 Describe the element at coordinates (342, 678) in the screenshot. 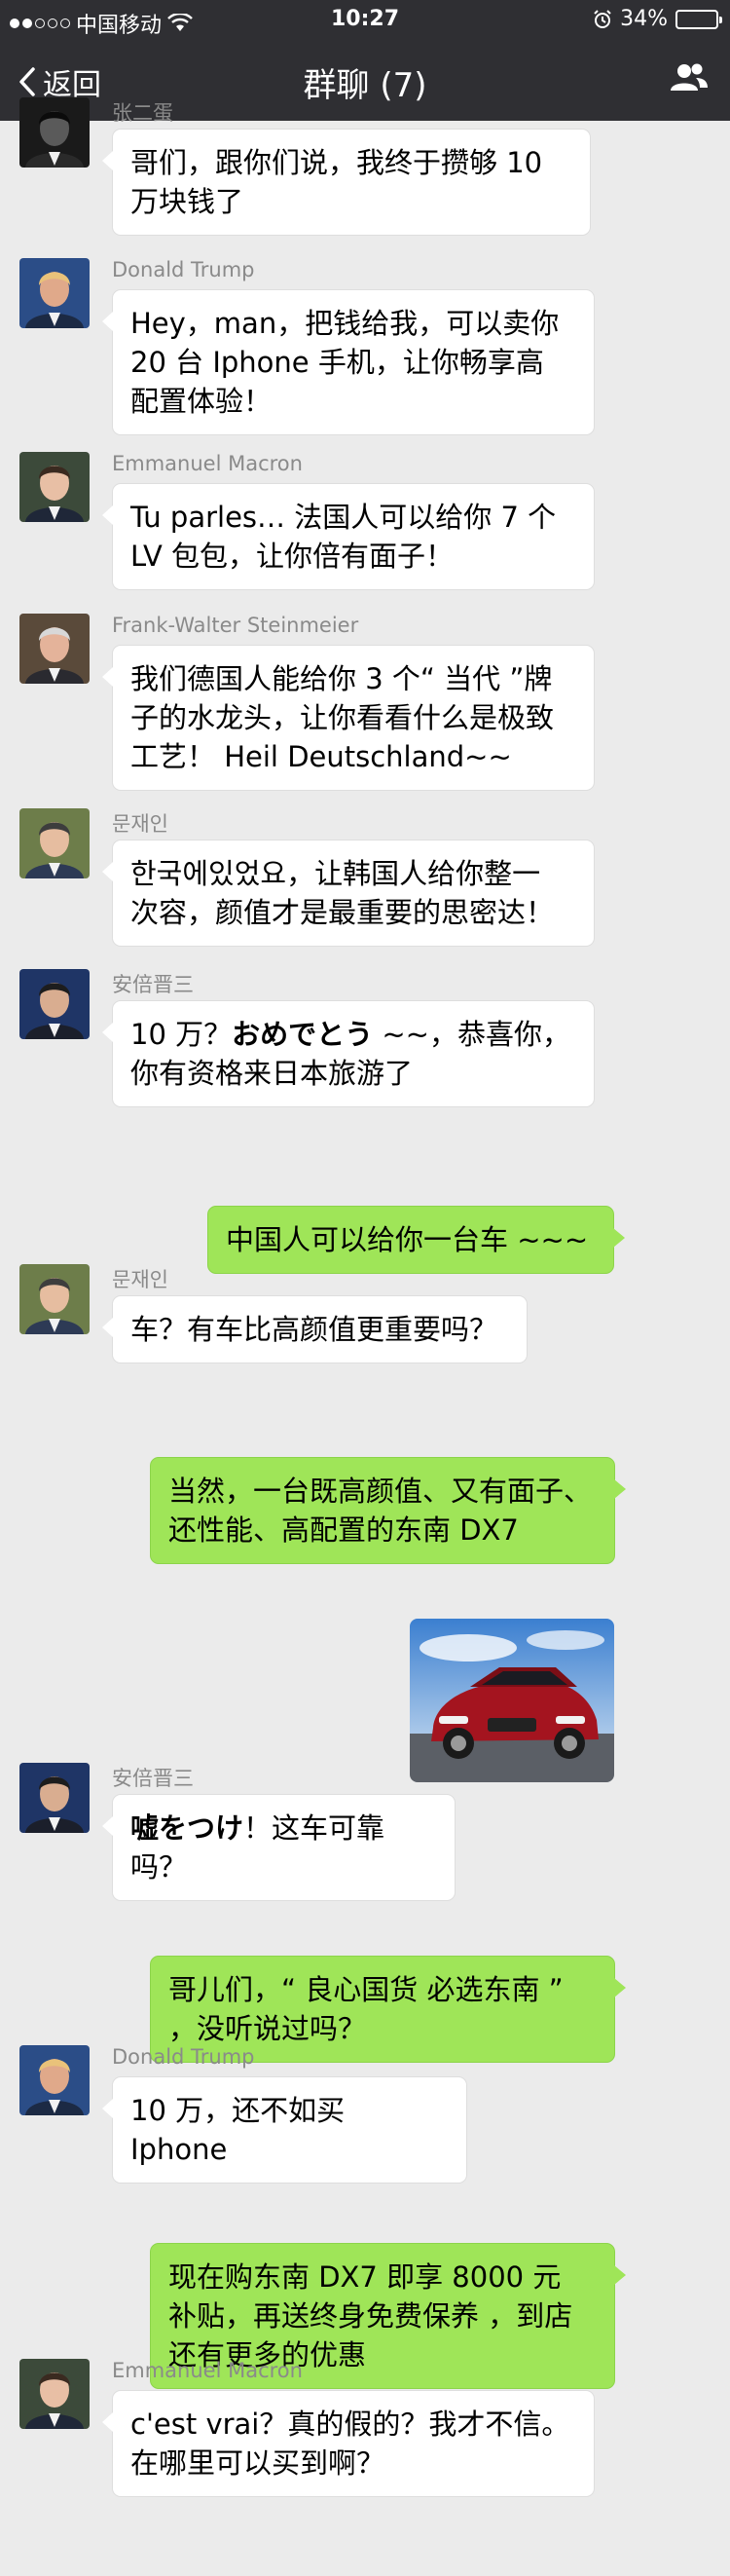

I see `message-line: 我们德国人能给你 3 个“ 当代 ”牌` at that location.